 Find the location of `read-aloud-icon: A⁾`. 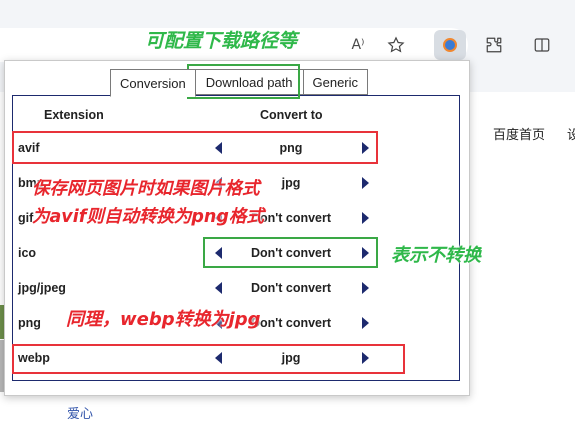

read-aloud-icon: A⁾ is located at coordinates (358, 45).